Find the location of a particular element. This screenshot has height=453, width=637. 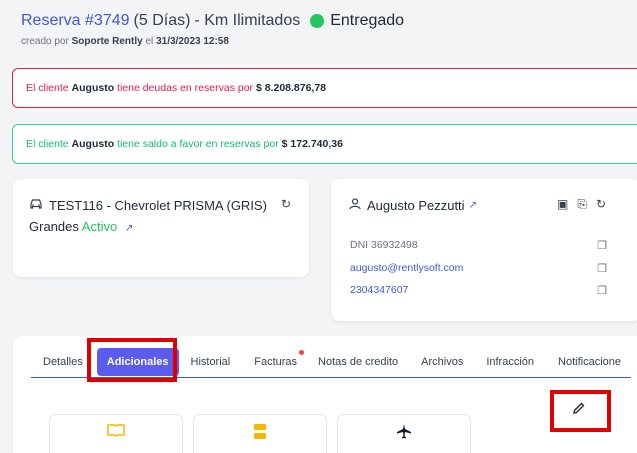

car-icon is located at coordinates (36, 205).